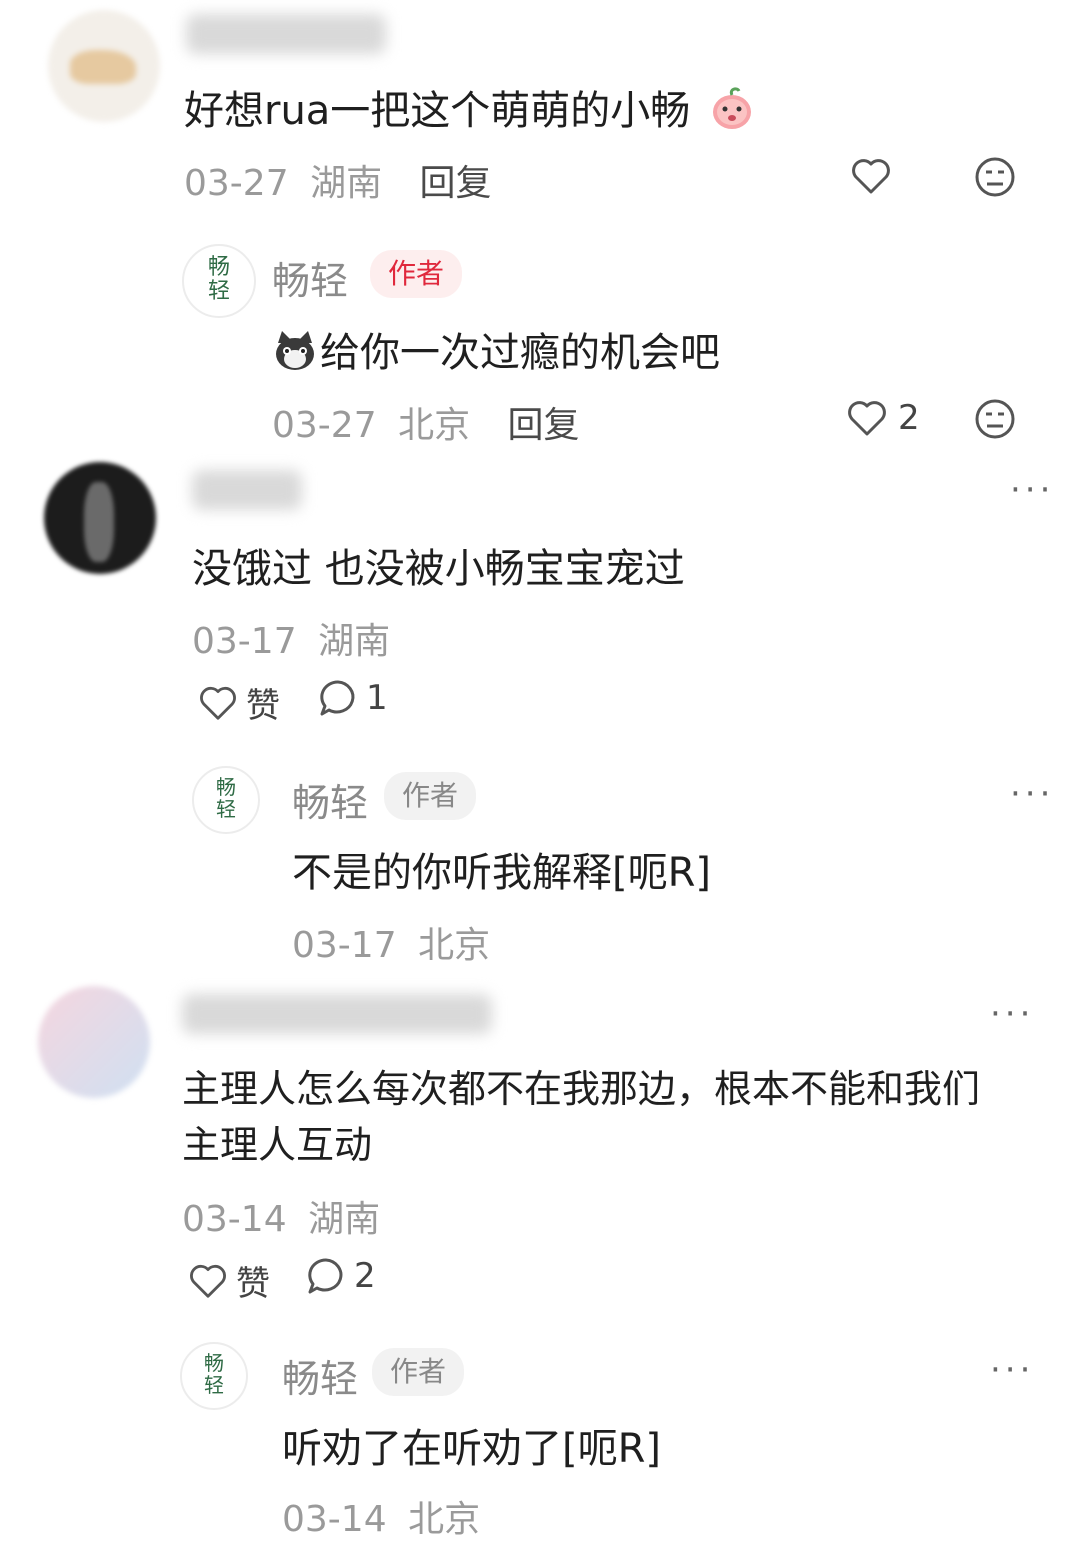  Describe the element at coordinates (365, 1276) in the screenshot. I see `reply-count: 2` at that location.